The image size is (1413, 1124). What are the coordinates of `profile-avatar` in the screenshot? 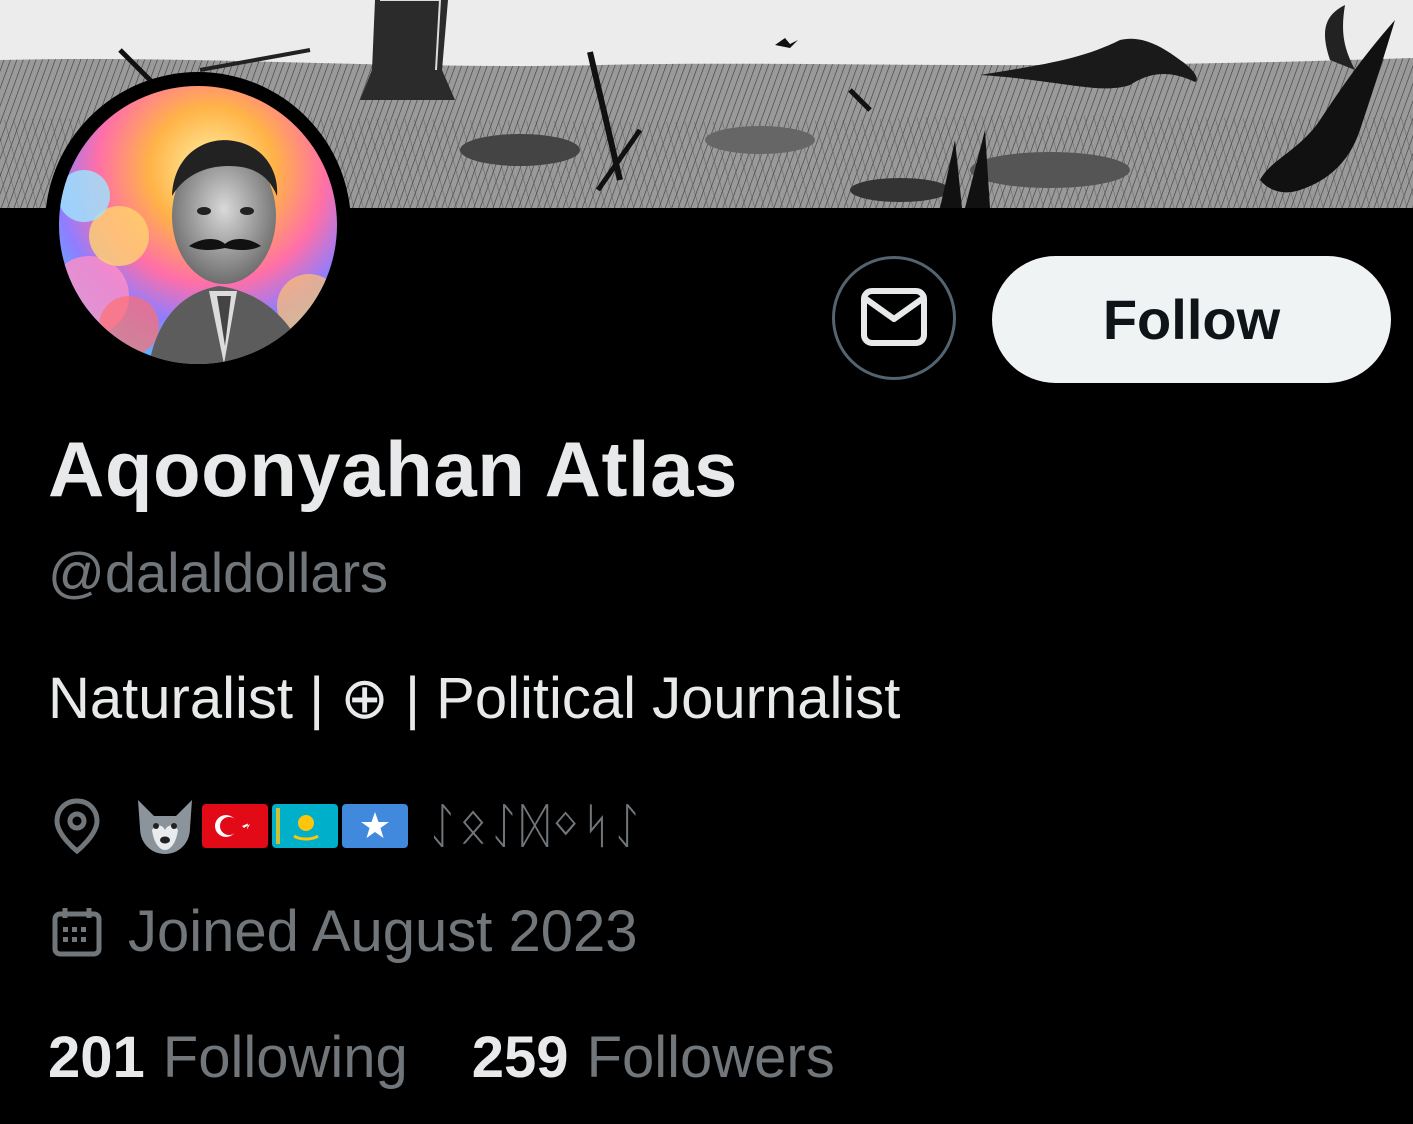 It's located at (198, 225).